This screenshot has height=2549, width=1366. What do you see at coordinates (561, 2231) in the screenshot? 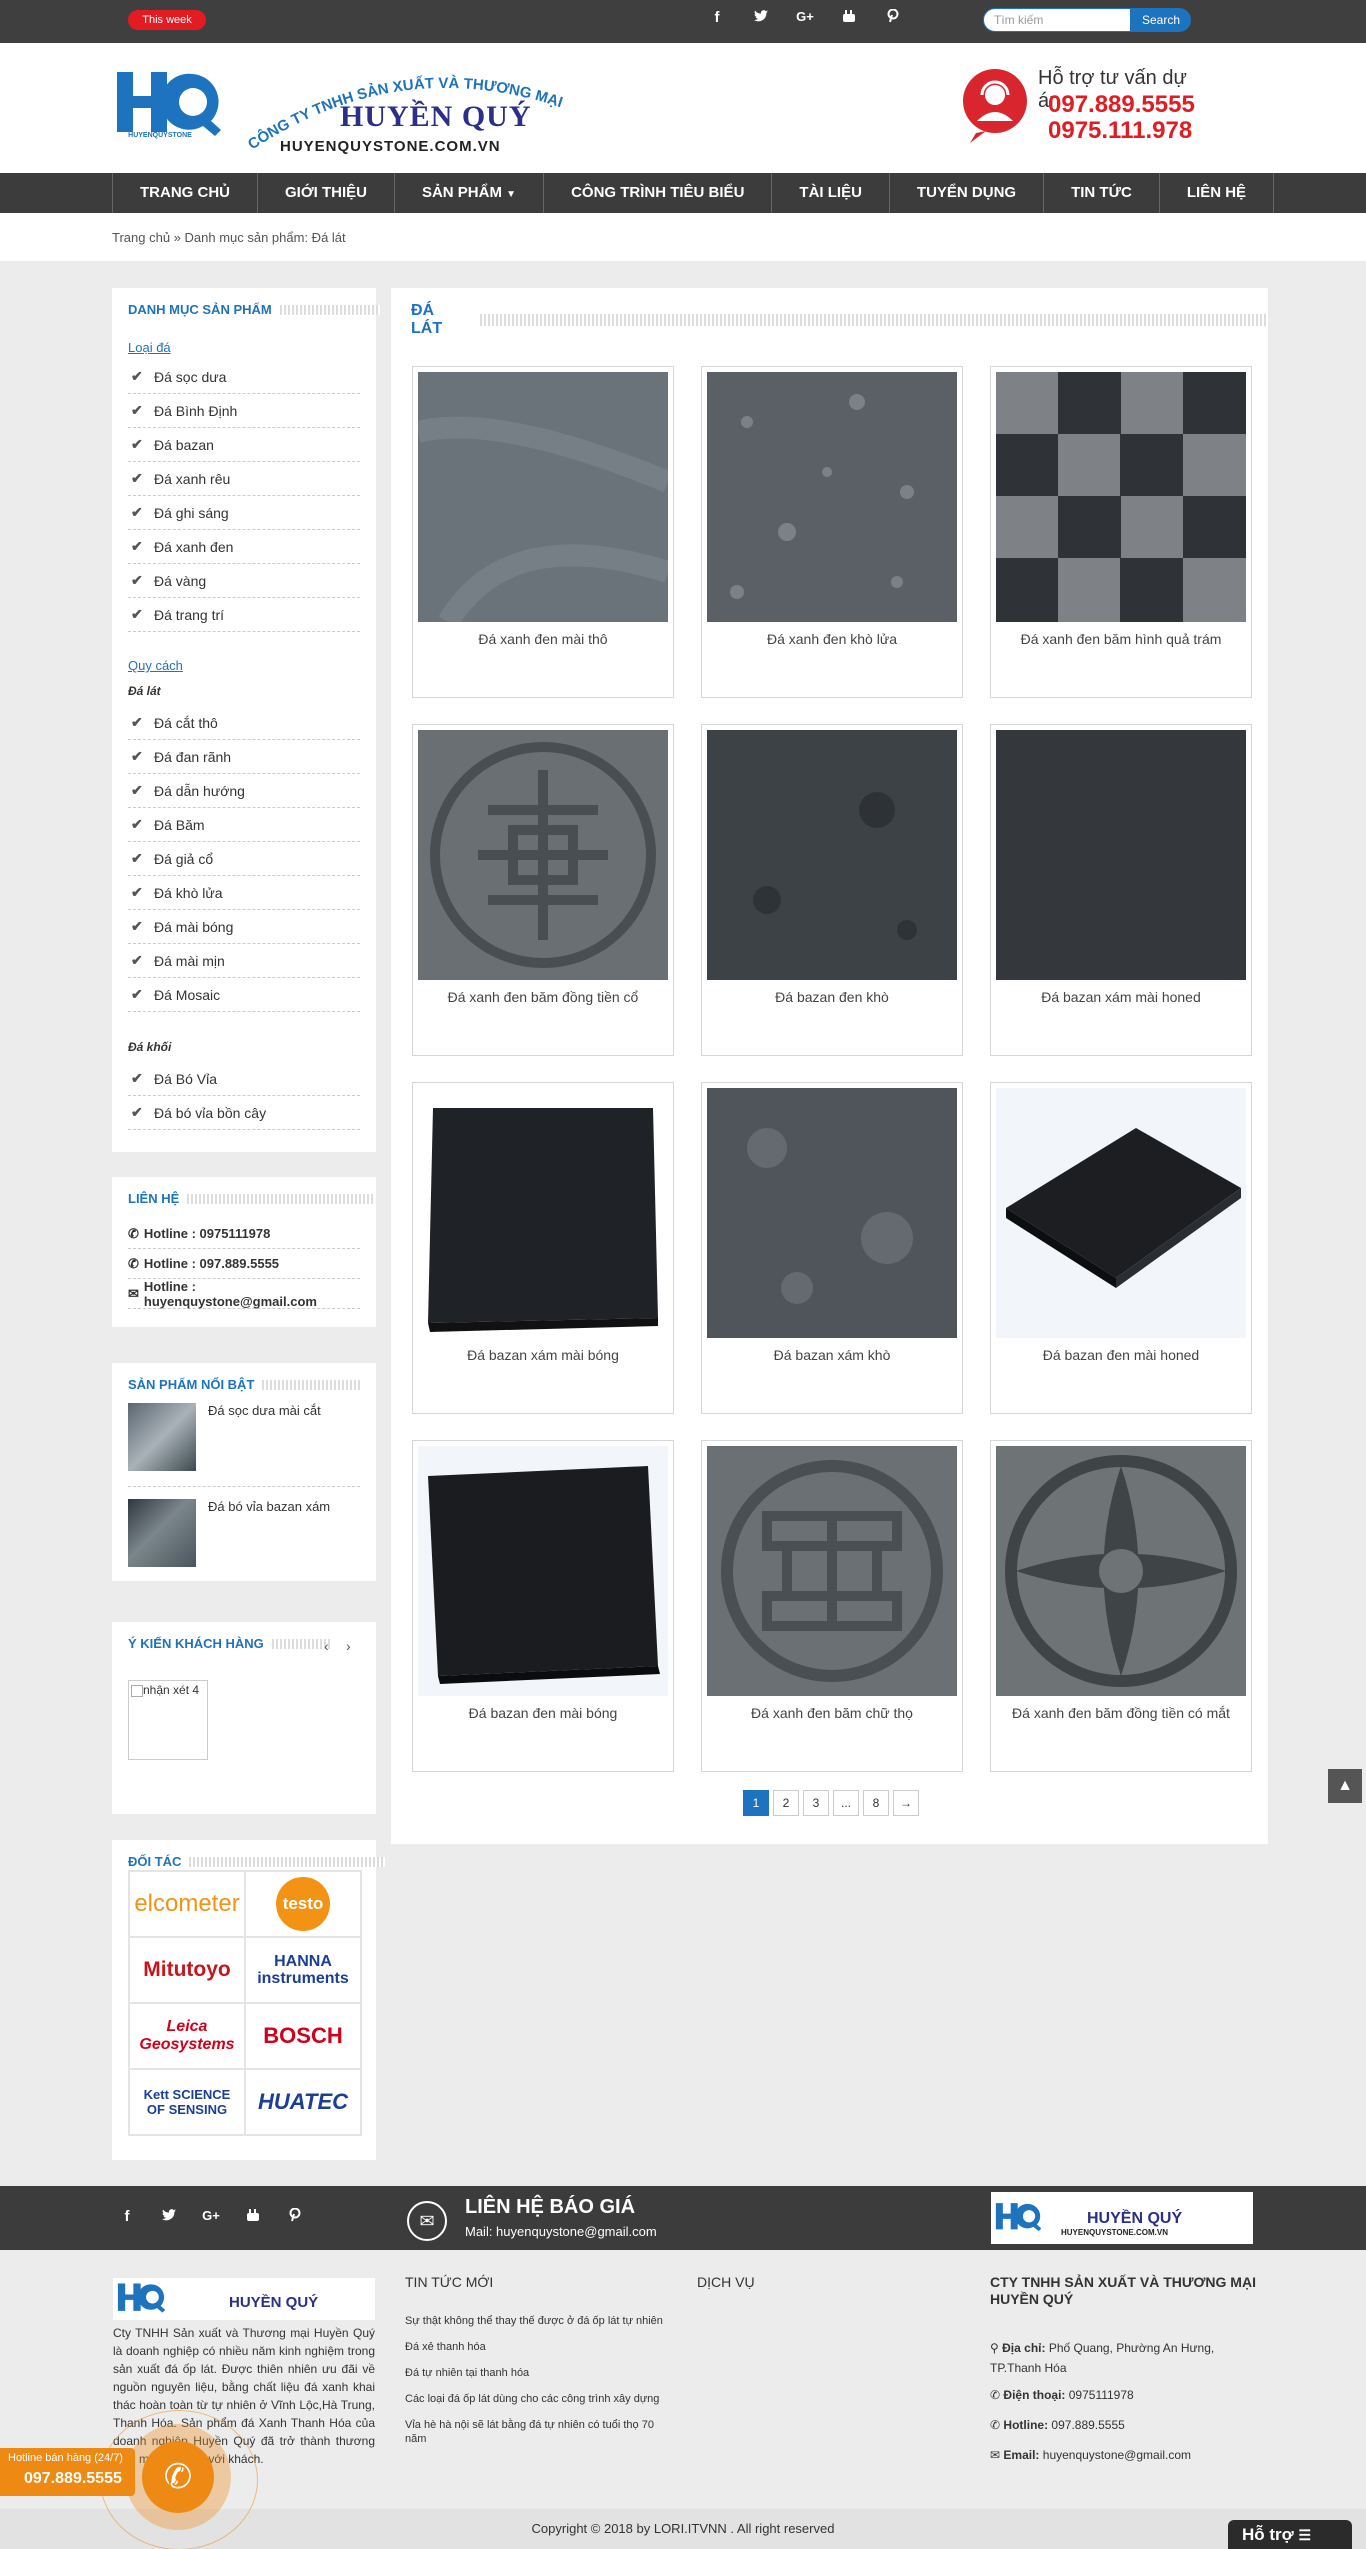
I see `footer-contact-mail: Mail: huyenquystone@gmail.com` at bounding box center [561, 2231].